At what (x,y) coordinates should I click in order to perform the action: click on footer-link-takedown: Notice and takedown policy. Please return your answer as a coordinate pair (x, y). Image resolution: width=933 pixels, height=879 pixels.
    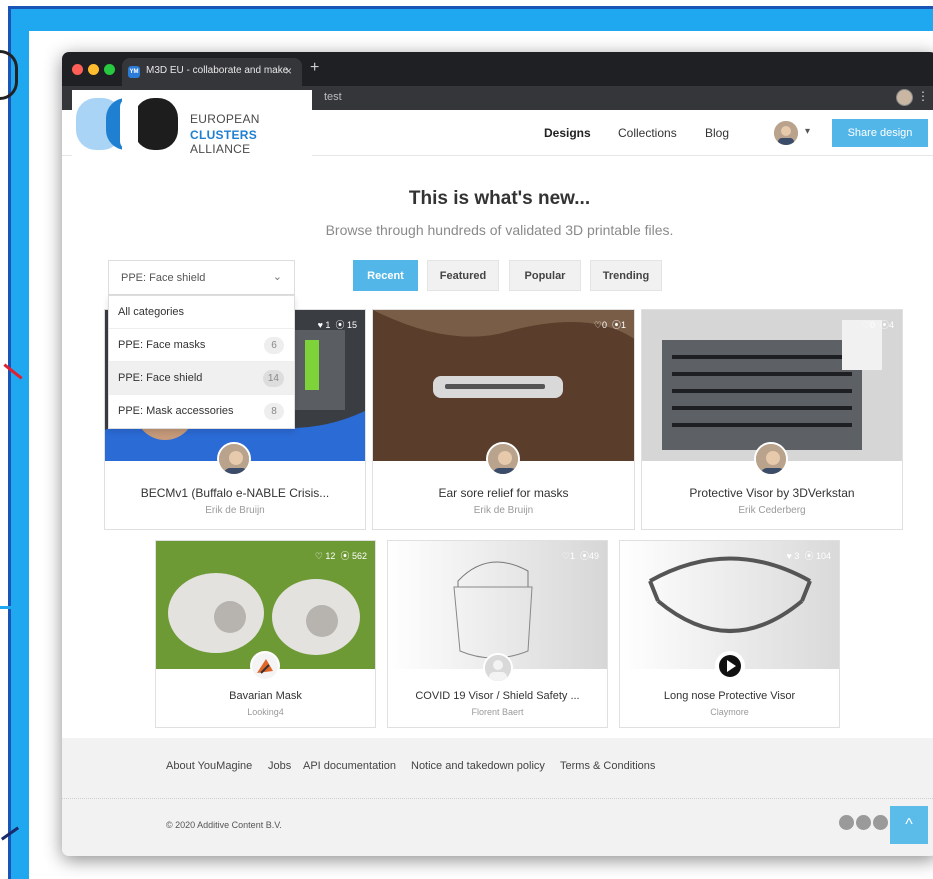
    Looking at the image, I should click on (478, 766).